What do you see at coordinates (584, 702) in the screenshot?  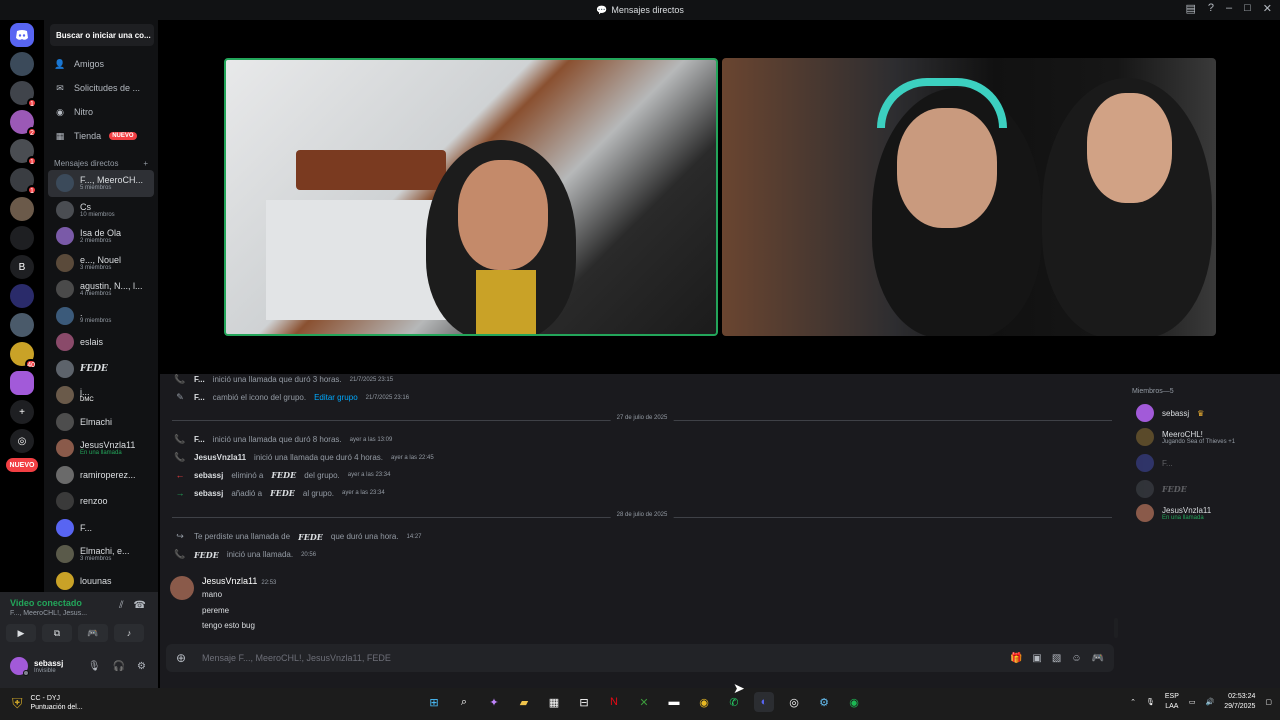 I see `app-icon: ⊟` at bounding box center [584, 702].